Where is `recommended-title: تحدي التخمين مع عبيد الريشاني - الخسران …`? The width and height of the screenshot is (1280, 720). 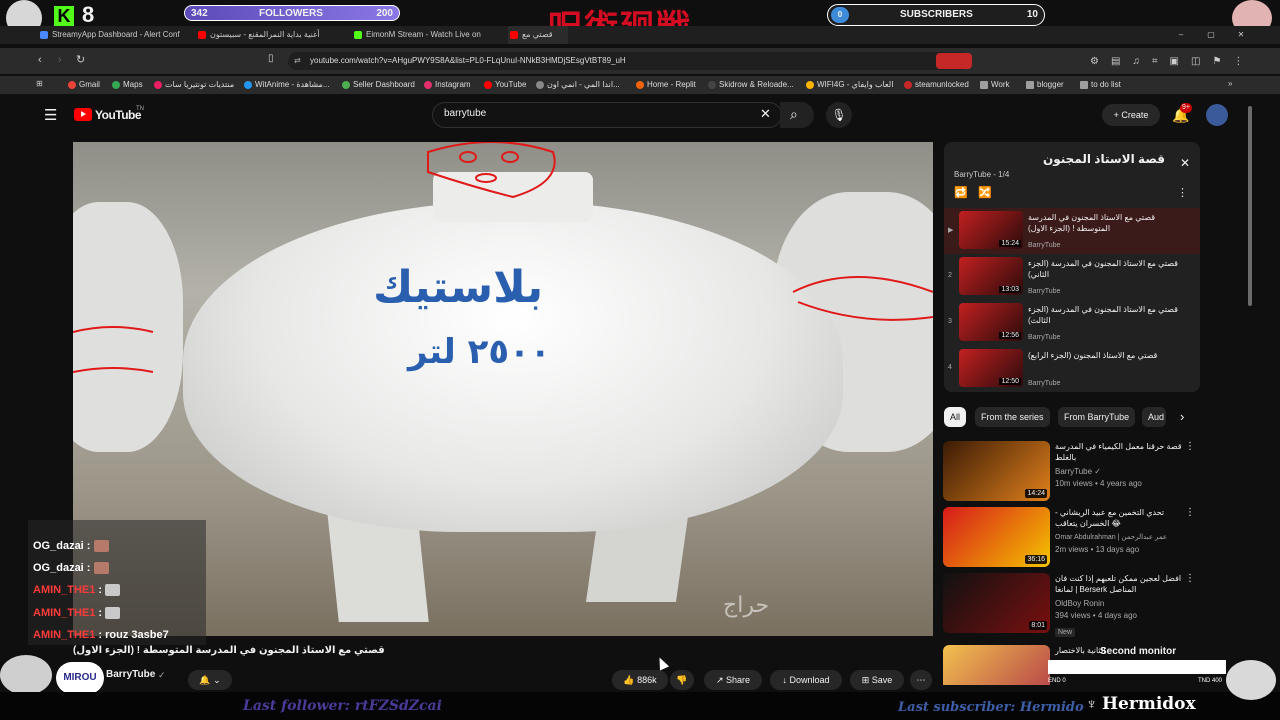
recommended-title: تحدي التخمين مع عبيد الريشاني - الخسران … is located at coordinates (1110, 518).